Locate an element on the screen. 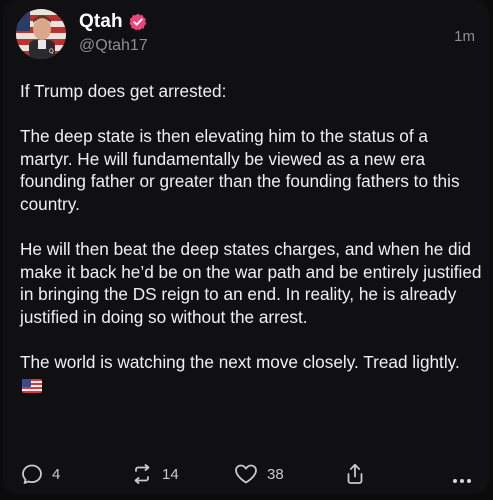 Image resolution: width=493 pixels, height=500 pixels. share-icon is located at coordinates (355, 474).